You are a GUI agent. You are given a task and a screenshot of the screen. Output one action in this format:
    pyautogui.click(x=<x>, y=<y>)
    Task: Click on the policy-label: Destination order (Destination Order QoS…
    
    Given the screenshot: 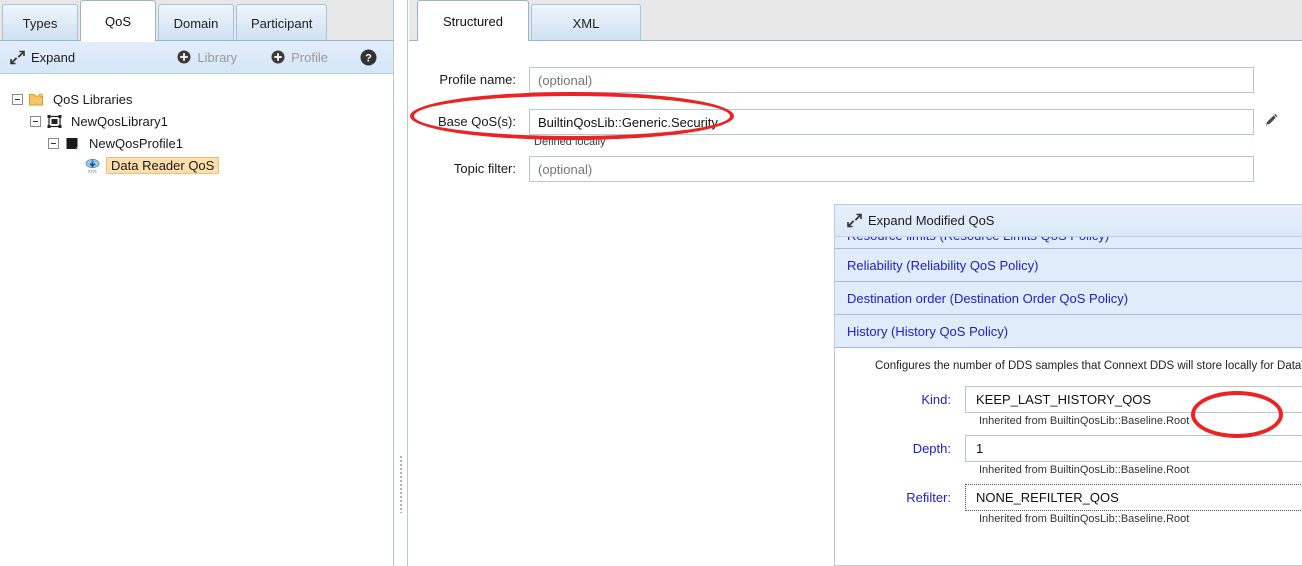 What is the action you would take?
    pyautogui.click(x=988, y=298)
    